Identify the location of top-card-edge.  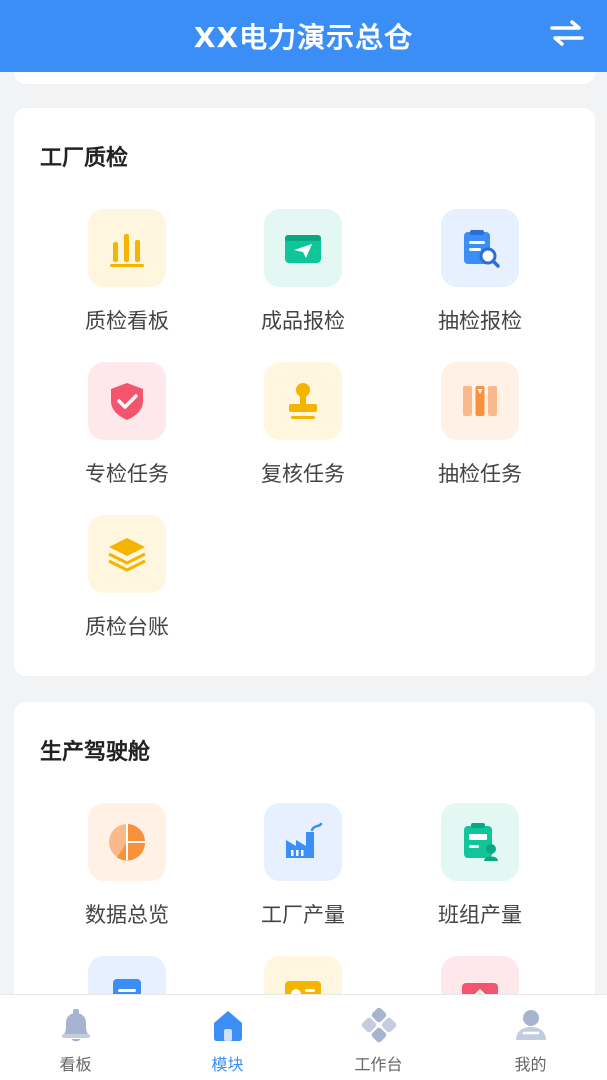
(304, 78).